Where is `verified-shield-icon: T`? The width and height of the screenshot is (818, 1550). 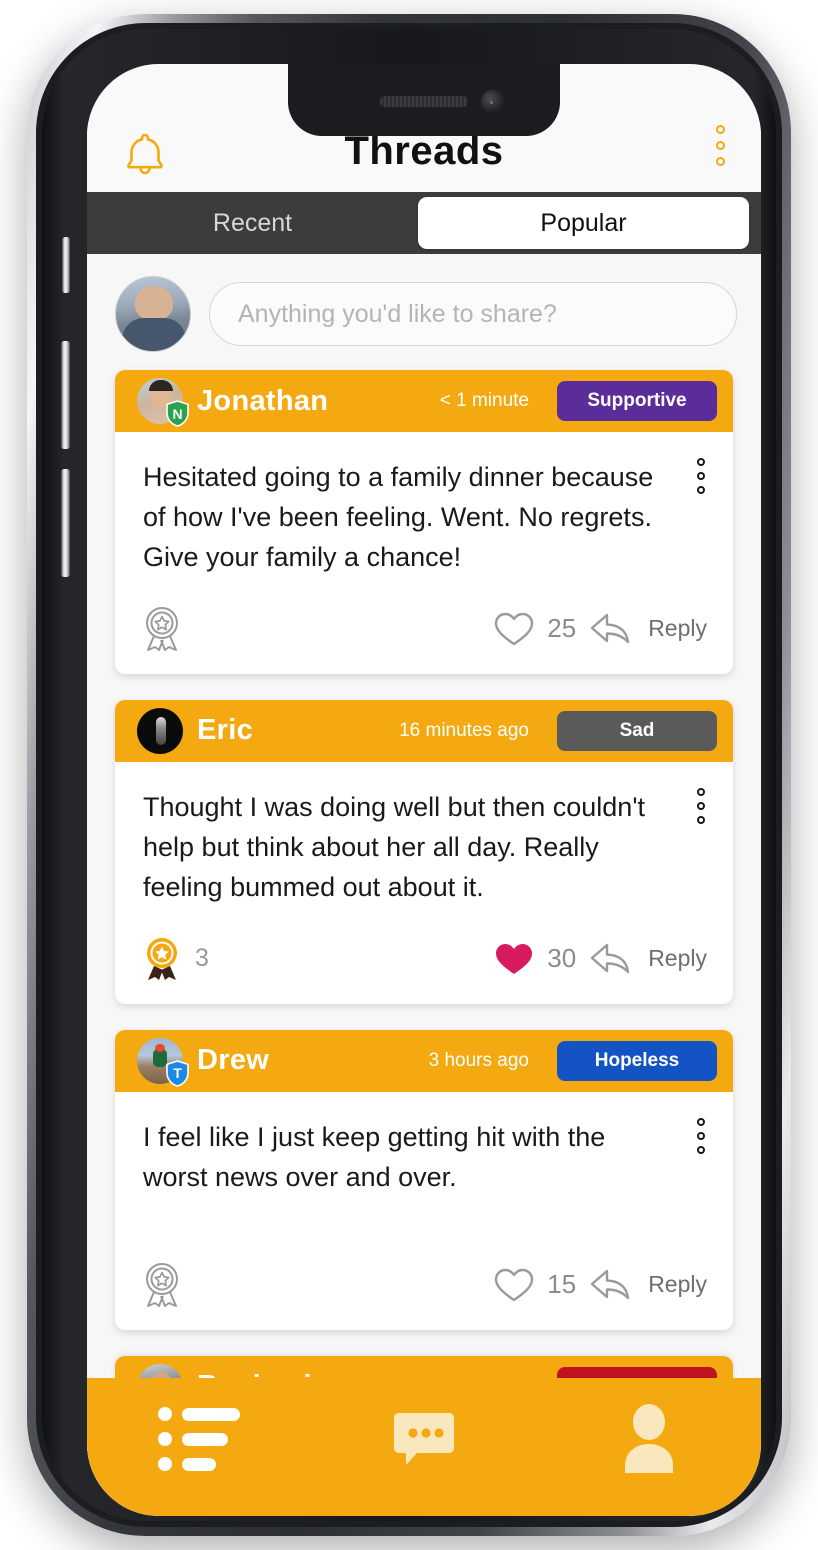
verified-shield-icon: T is located at coordinates (177, 1073).